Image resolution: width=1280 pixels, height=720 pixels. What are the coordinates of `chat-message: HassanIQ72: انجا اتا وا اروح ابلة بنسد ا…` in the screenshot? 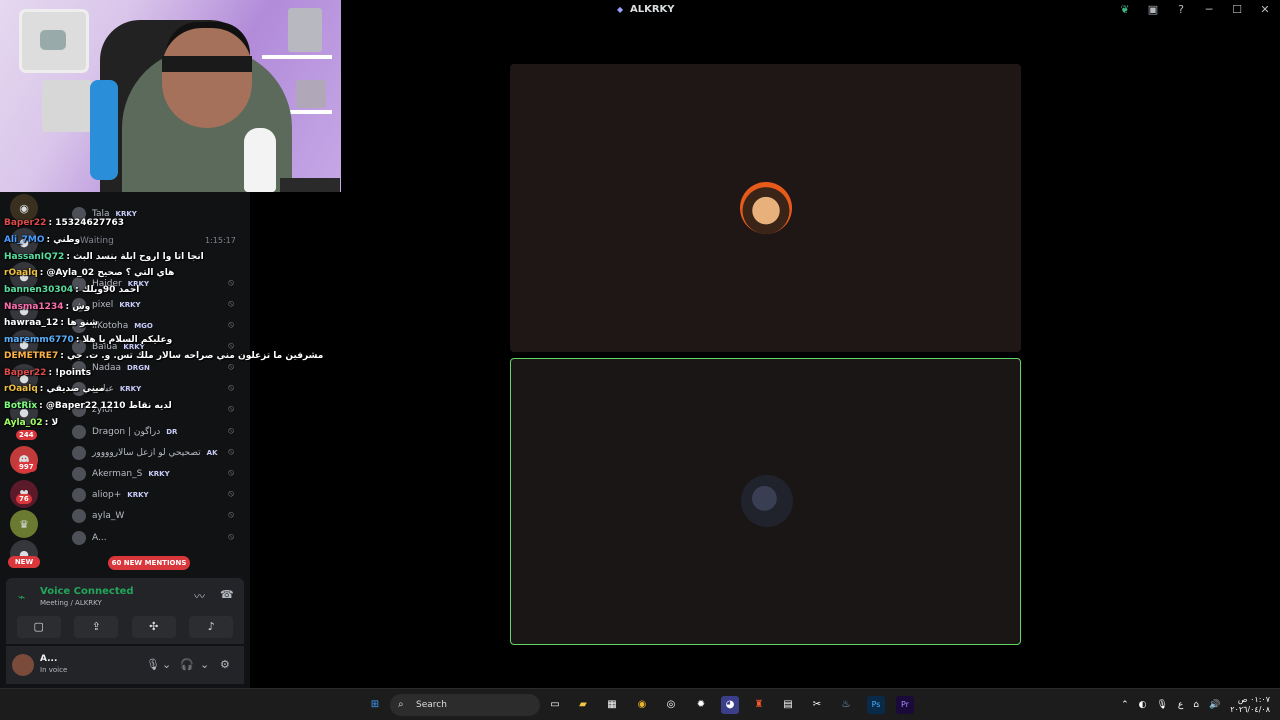 It's located at (104, 257).